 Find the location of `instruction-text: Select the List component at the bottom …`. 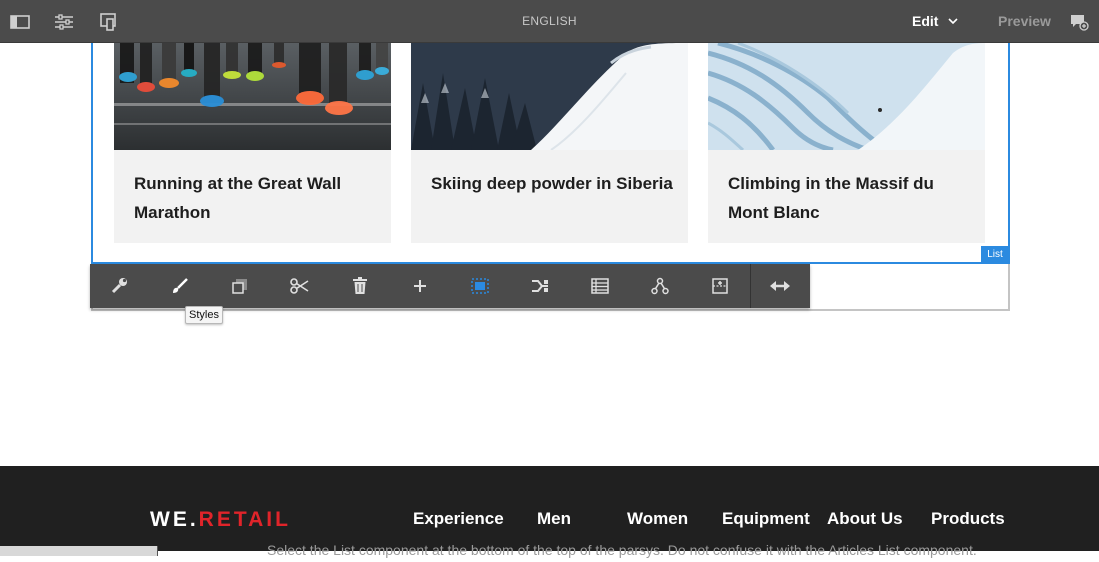

instruction-text: Select the List component at the bottom … is located at coordinates (622, 550).